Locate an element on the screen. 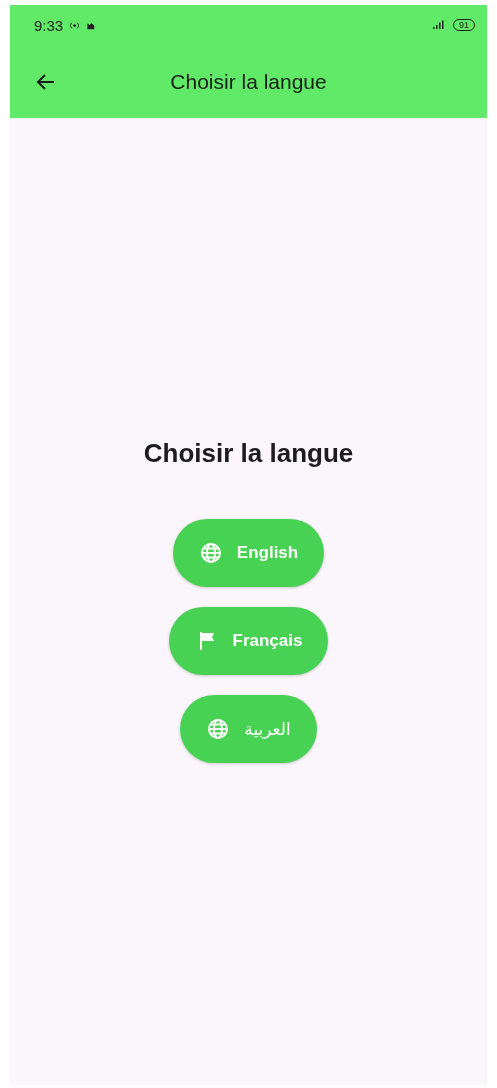 This screenshot has width=497, height=1088. status-time: 9:33 is located at coordinates (49, 25).